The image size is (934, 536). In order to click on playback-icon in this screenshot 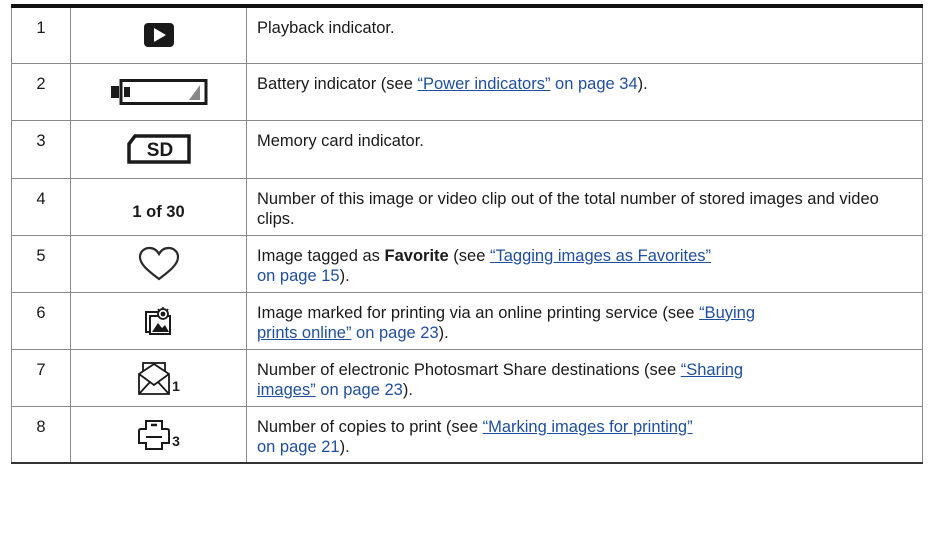, I will do `click(158, 35)`.